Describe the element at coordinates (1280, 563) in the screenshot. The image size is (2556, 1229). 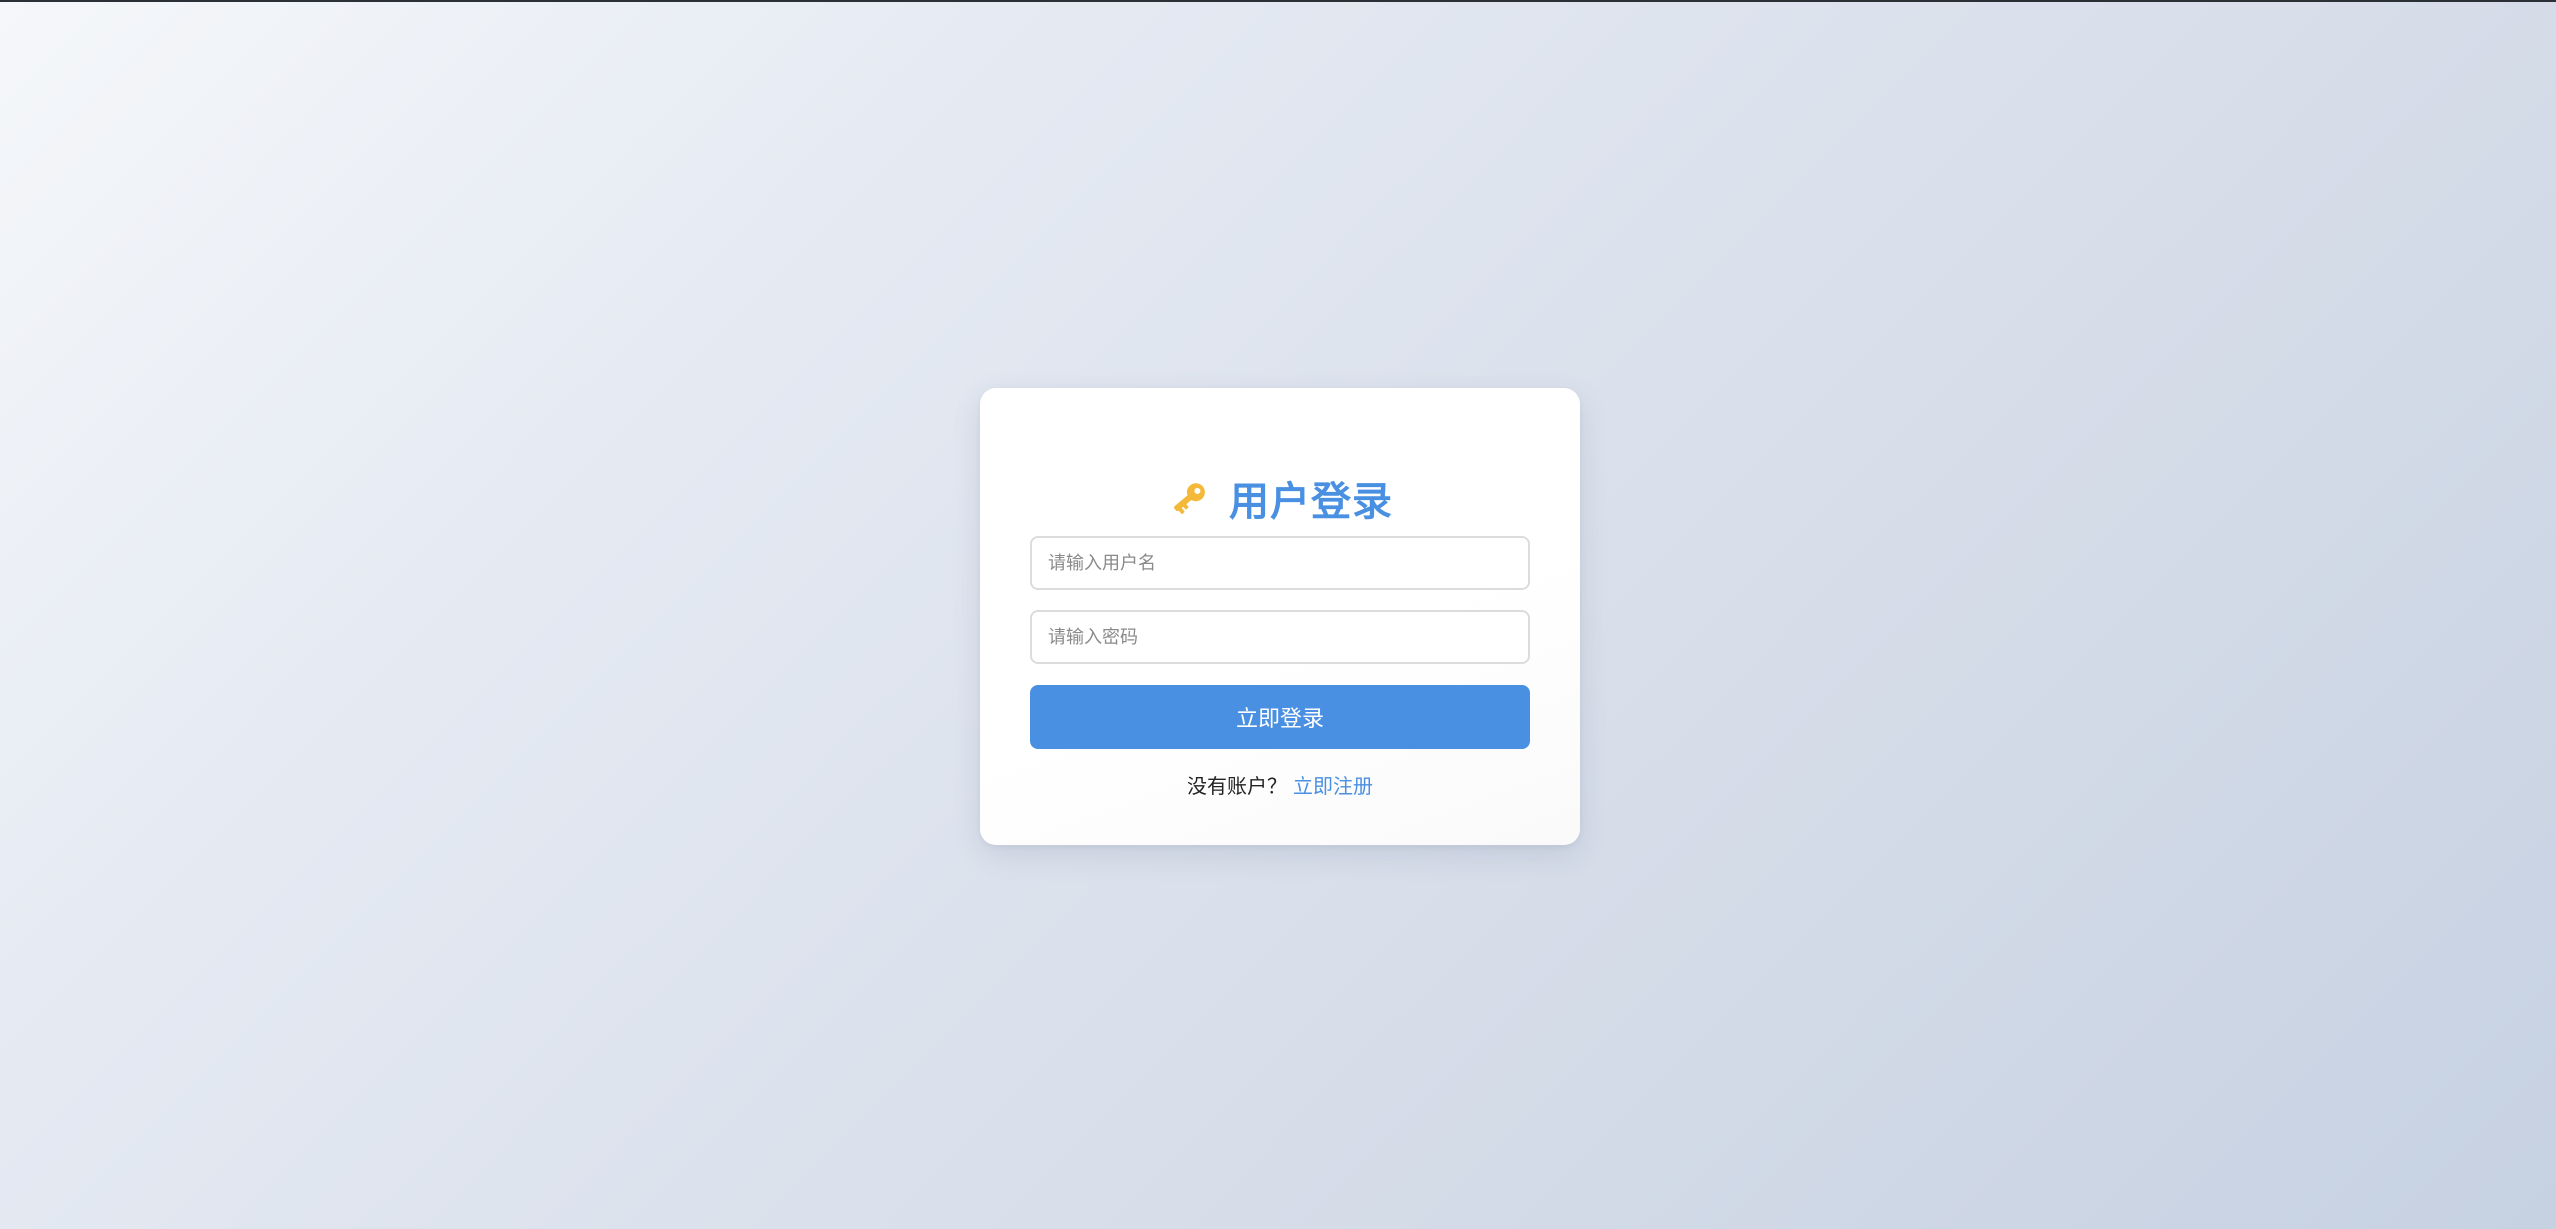
I see `username-input` at that location.